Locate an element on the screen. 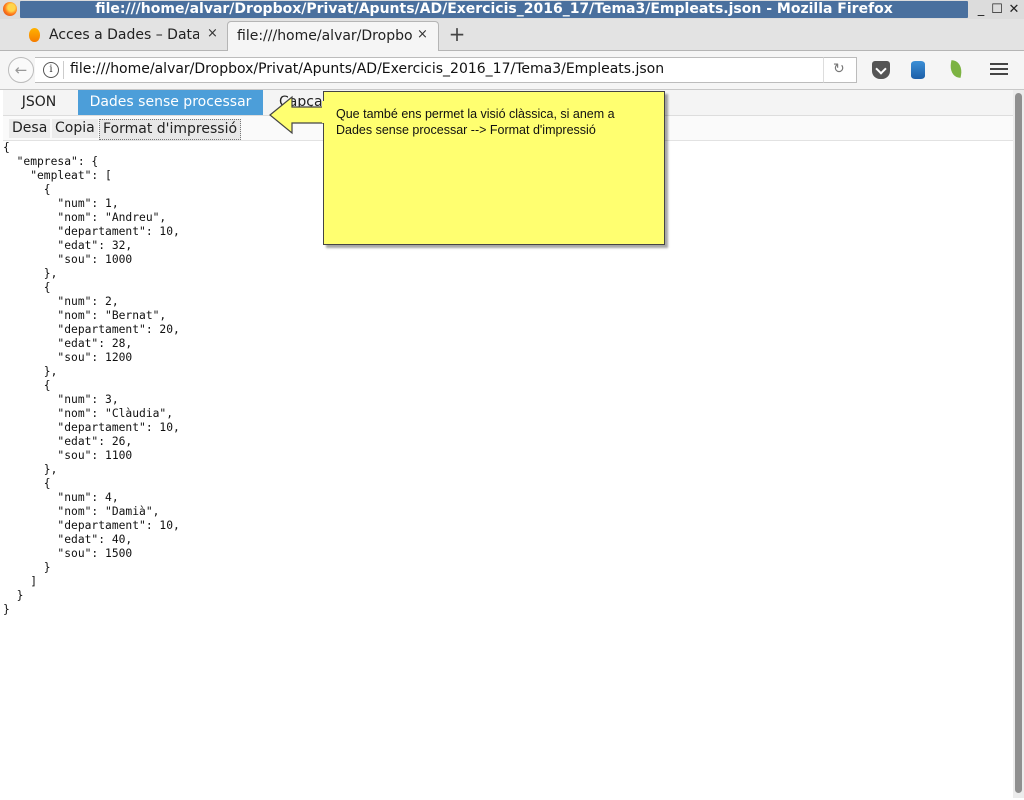 The width and height of the screenshot is (1024, 800). tab-raw-data: Dades sense processar is located at coordinates (170, 102).